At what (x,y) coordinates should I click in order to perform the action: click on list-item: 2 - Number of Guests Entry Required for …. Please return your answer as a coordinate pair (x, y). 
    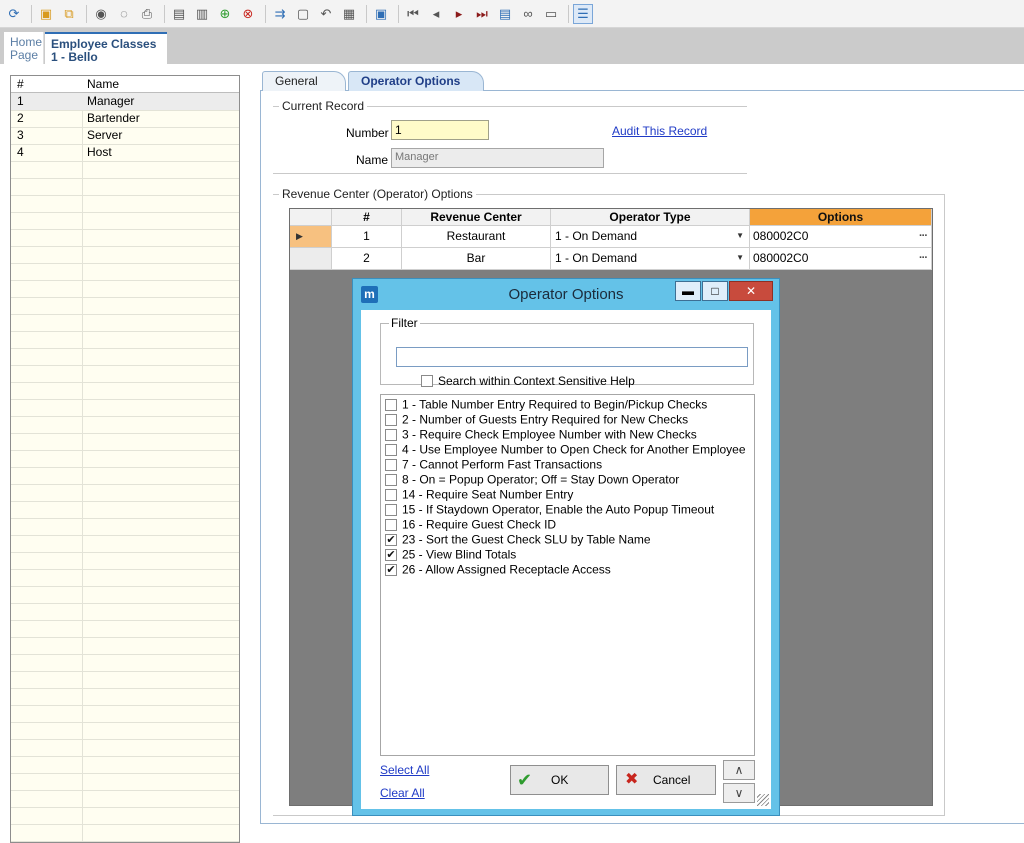
    Looking at the image, I should click on (569, 419).